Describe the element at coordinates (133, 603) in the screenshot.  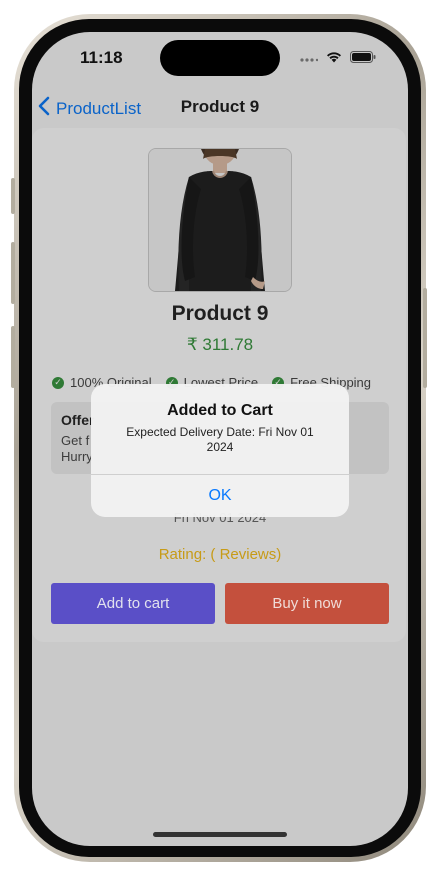
I see `add-to-cart-button: Add to cart` at that location.